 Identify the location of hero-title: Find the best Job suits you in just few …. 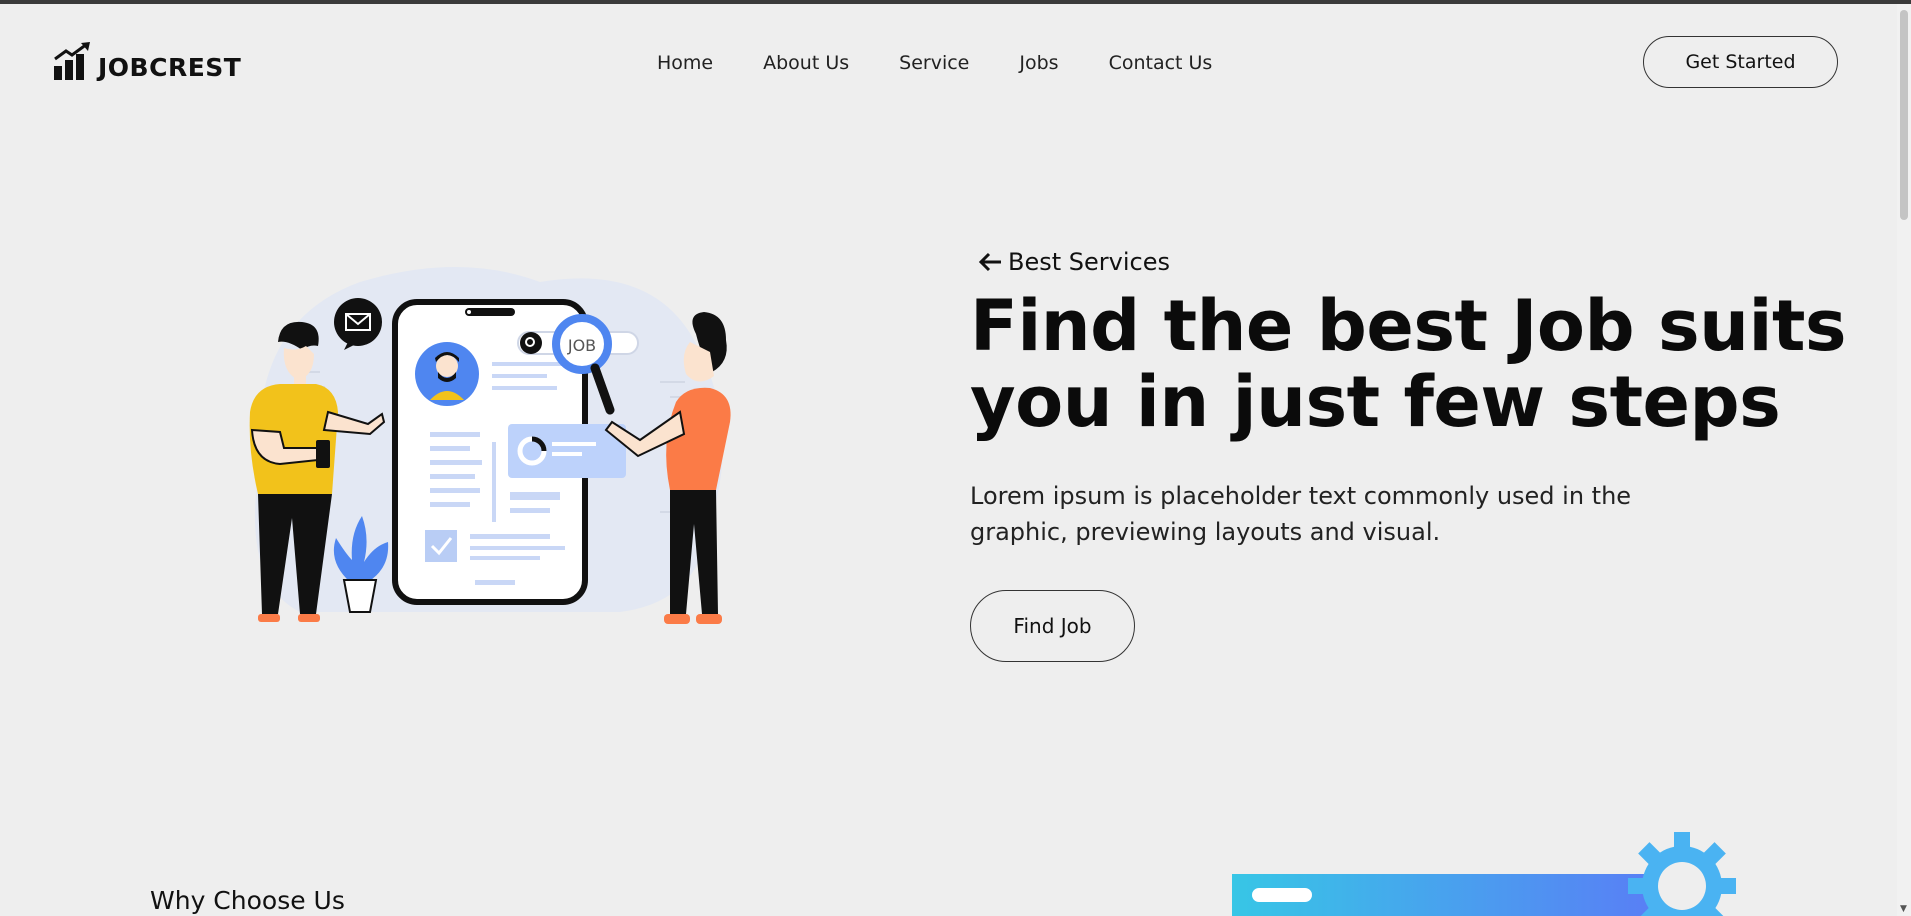
(1410, 364).